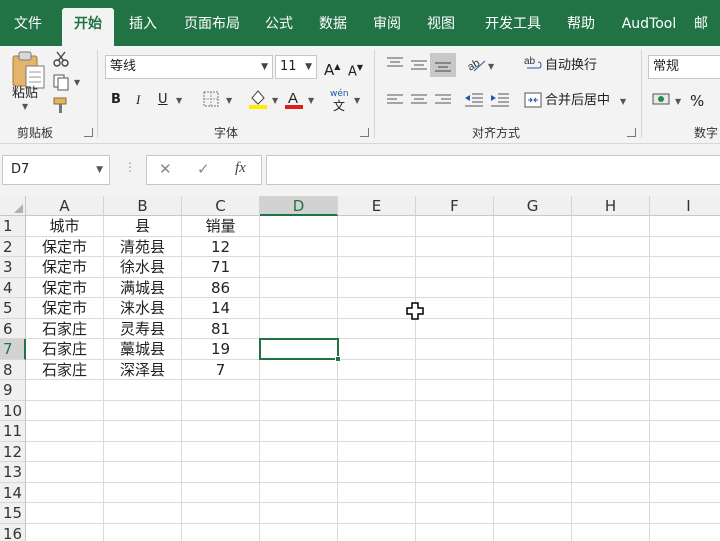 This screenshot has width=720, height=541. I want to click on cell-e1, so click(377, 226).